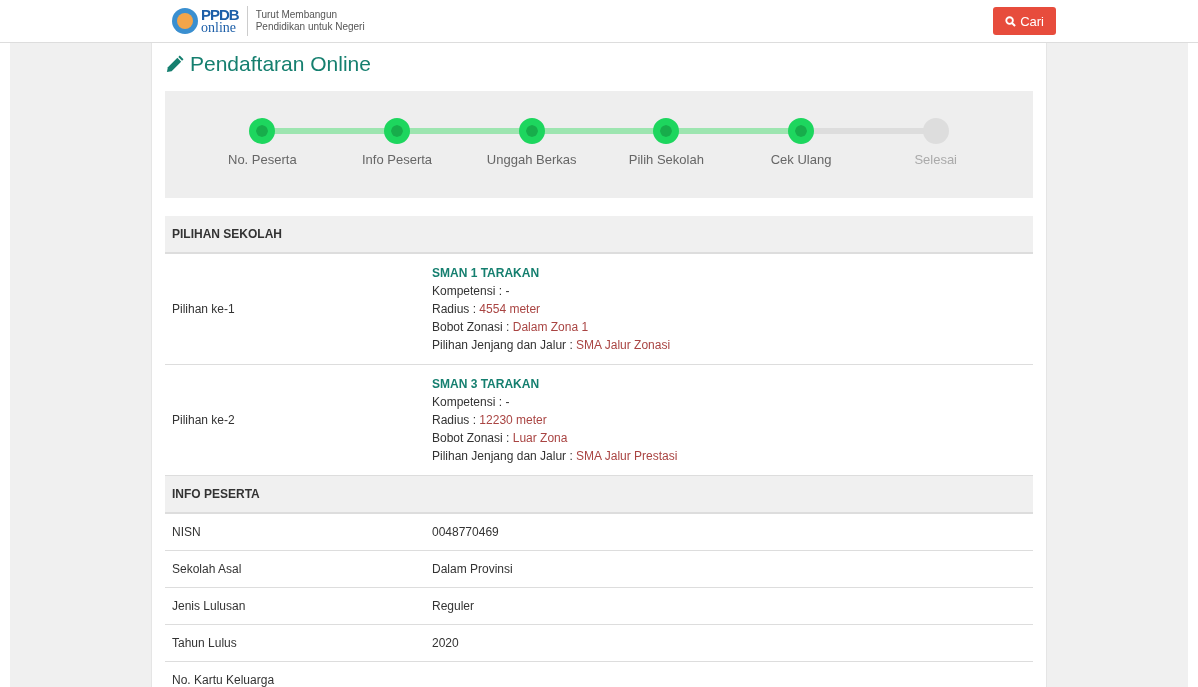  What do you see at coordinates (216, 494) in the screenshot?
I see `section-title: INFO PESERTA` at bounding box center [216, 494].